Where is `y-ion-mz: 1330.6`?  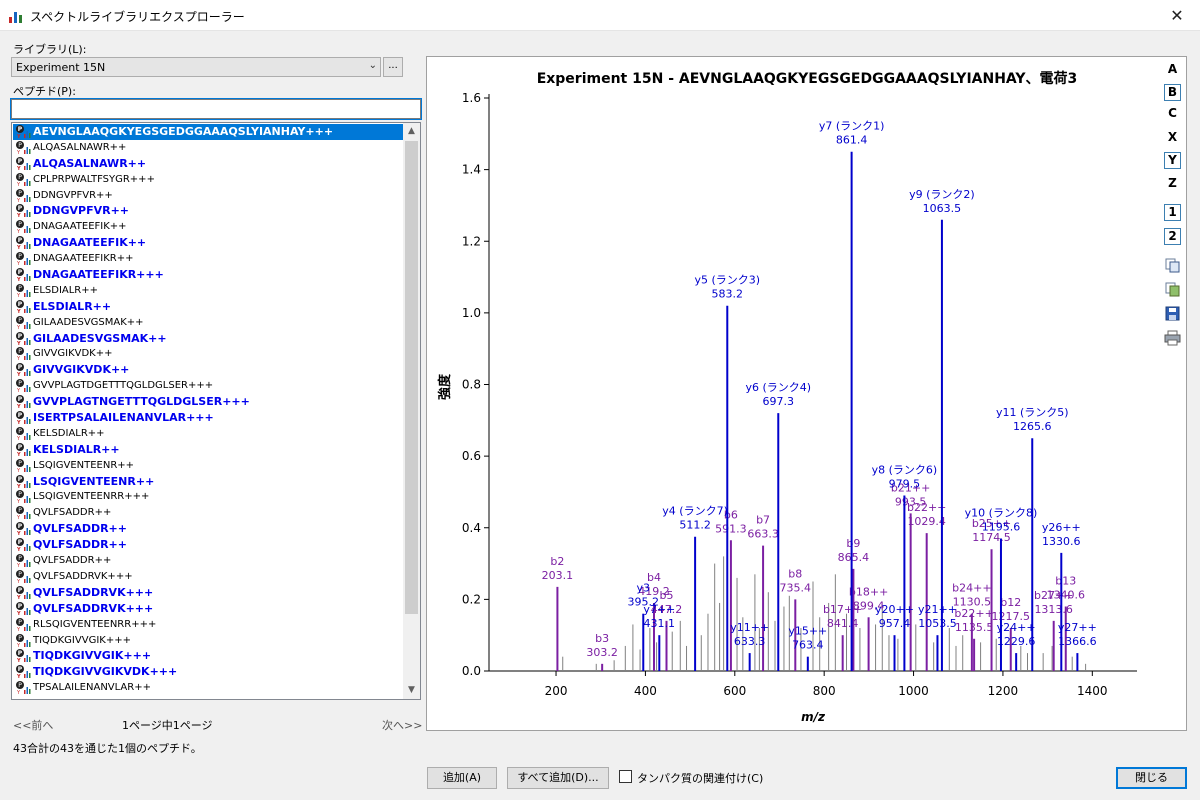
y-ion-mz: 1330.6 is located at coordinates (1061, 541).